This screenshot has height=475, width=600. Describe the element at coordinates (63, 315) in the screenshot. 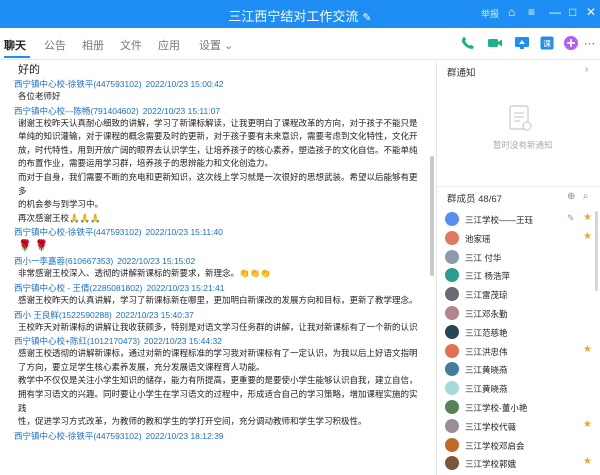

I see `sender-name: 西小 王良鲜(1522590288)` at that location.